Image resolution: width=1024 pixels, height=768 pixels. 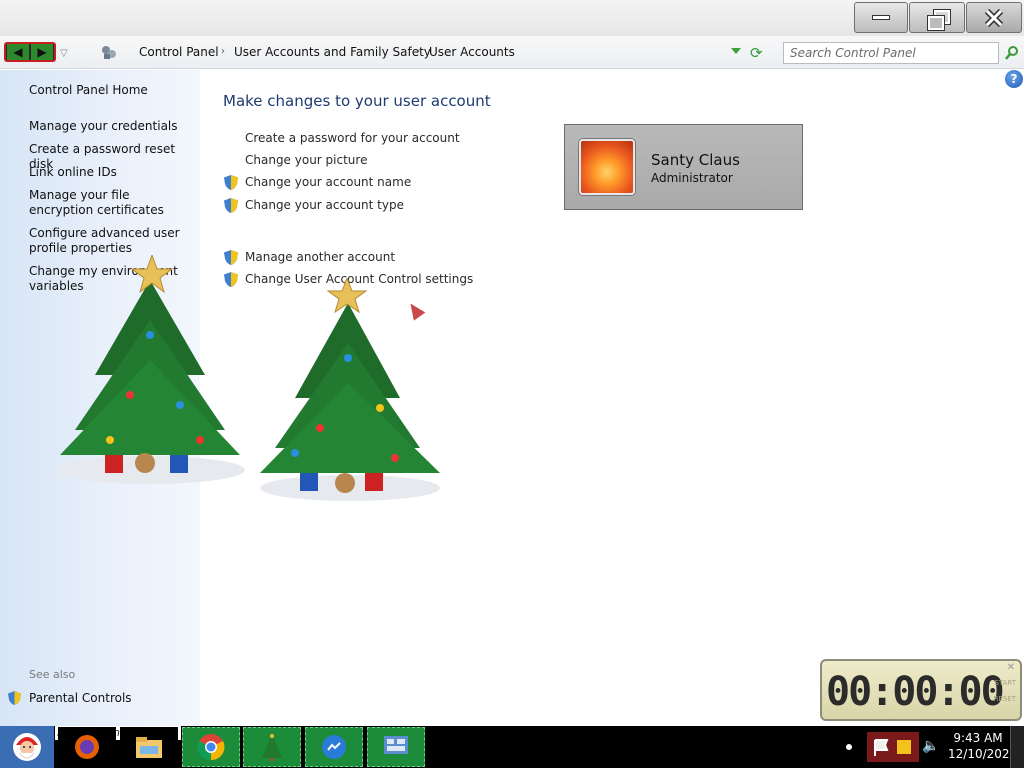 I want to click on taskbar-chrome, so click(x=211, y=747).